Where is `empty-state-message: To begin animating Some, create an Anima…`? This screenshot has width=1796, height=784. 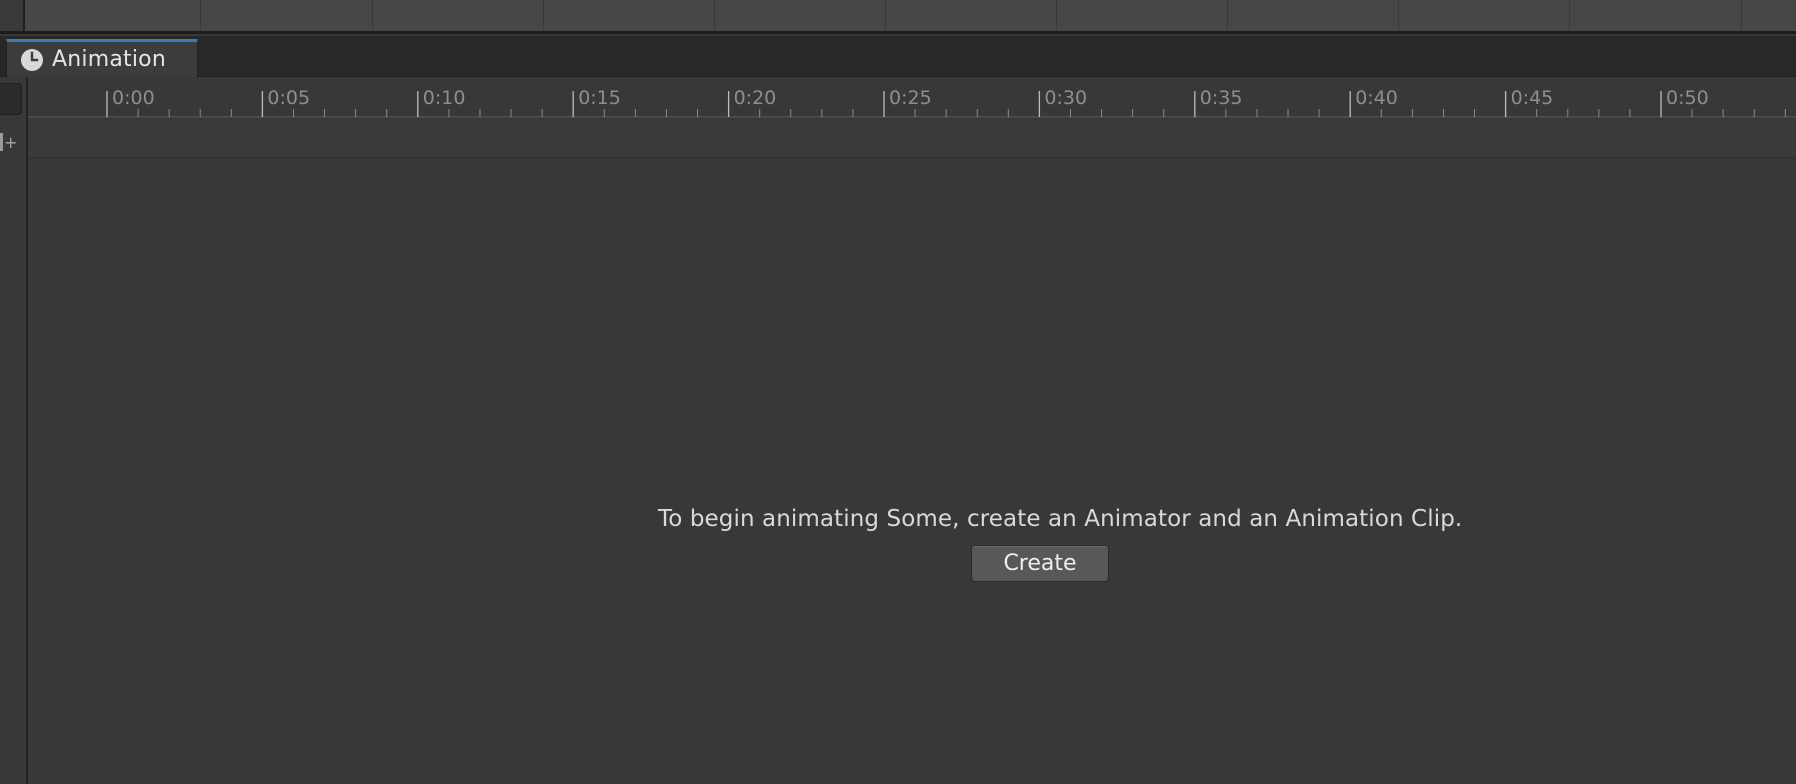 empty-state-message: To begin animating Some, create an Anima… is located at coordinates (1060, 519).